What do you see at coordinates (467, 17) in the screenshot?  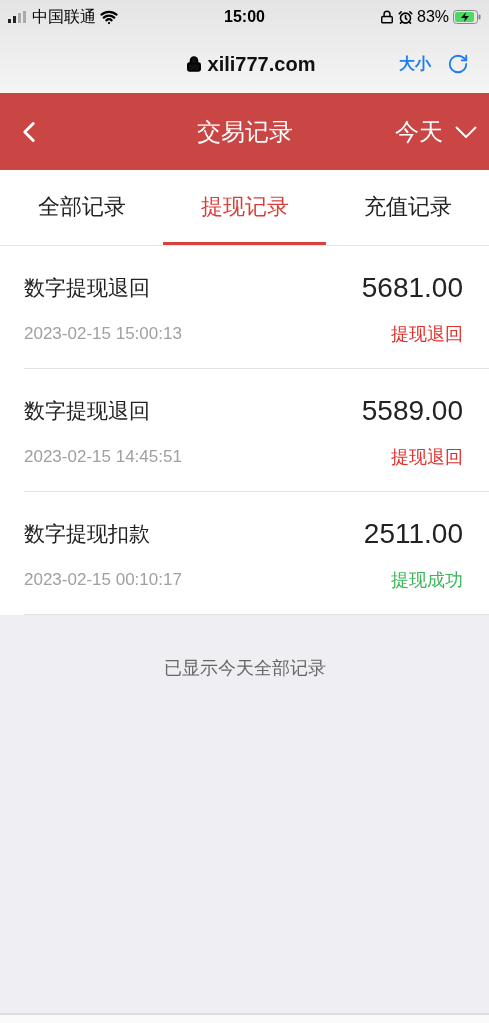 I see `battery-charging-icon` at bounding box center [467, 17].